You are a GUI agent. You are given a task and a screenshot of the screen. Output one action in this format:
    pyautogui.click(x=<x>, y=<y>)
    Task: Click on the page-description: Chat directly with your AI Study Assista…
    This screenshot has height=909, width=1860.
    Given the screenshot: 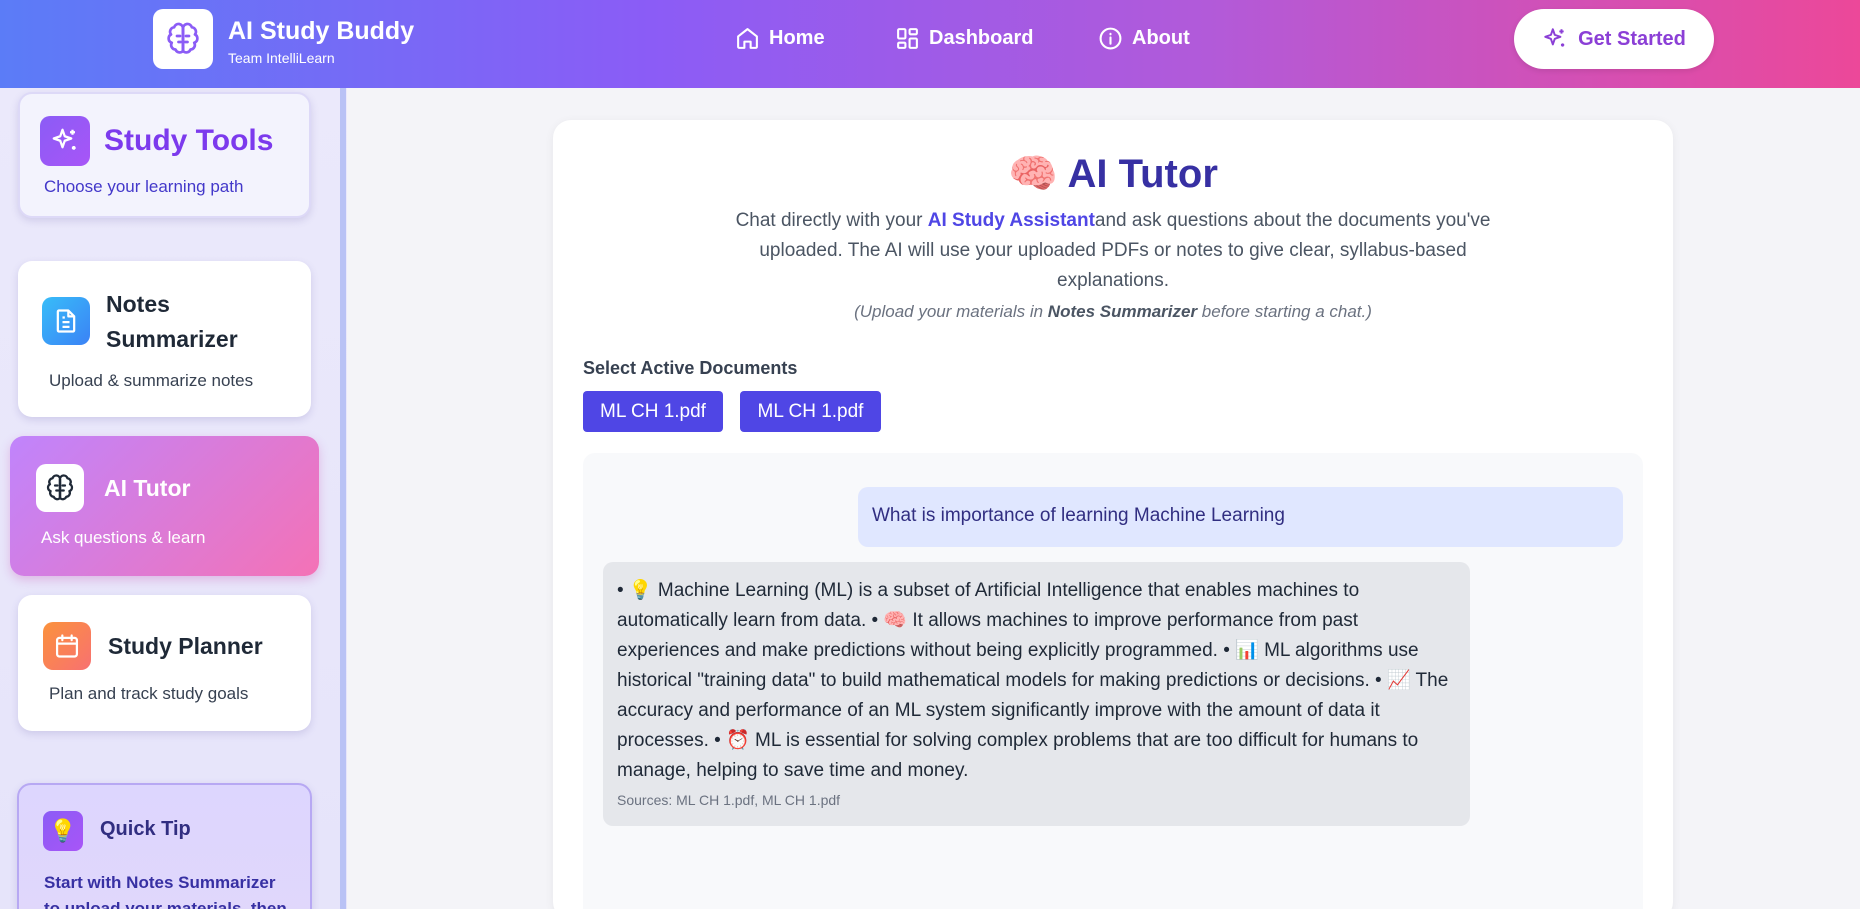 What is the action you would take?
    pyautogui.click(x=1113, y=251)
    